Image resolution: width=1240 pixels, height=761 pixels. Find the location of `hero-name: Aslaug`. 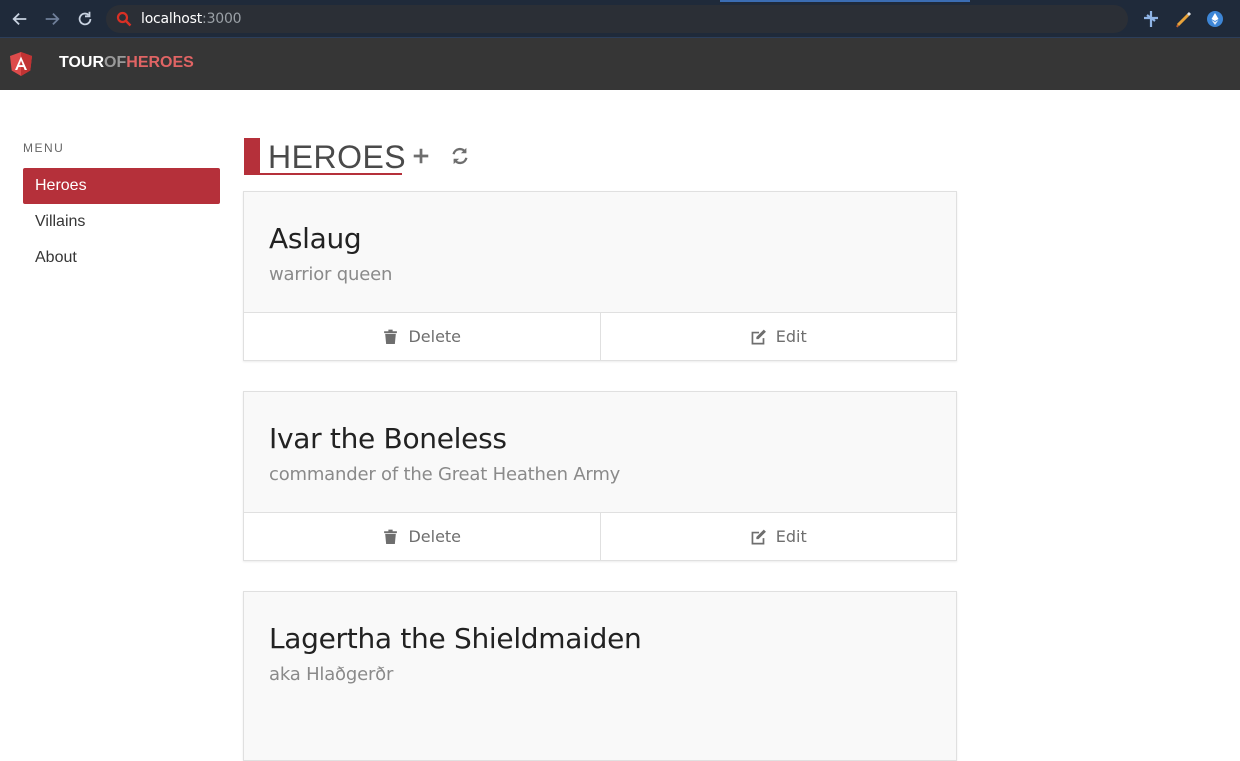

hero-name: Aslaug is located at coordinates (315, 238).